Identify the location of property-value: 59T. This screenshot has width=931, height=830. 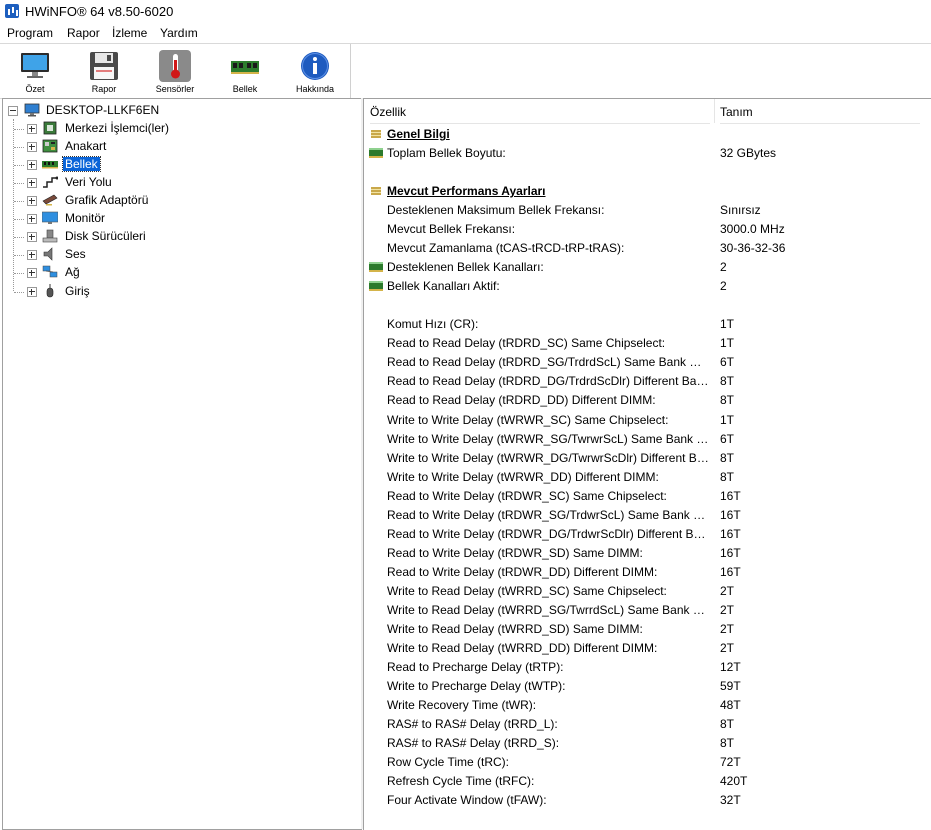
(730, 685).